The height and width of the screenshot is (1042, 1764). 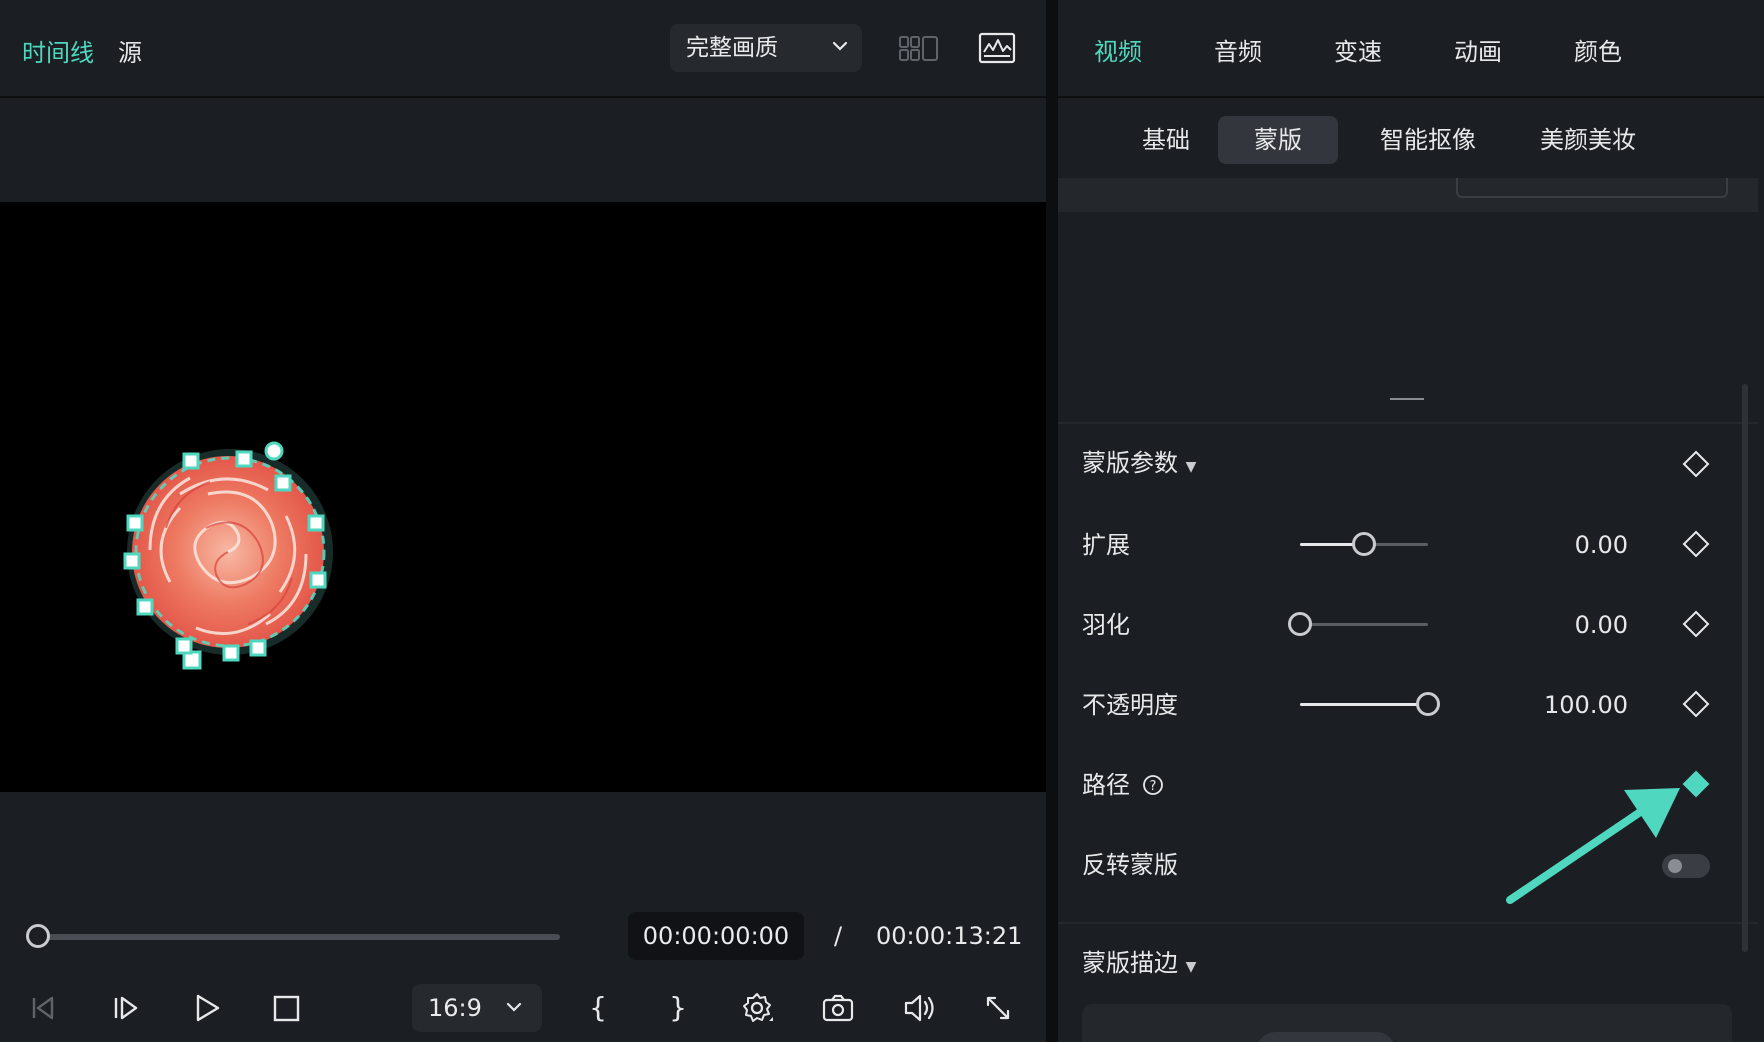 I want to click on opacity-value: 100.00, so click(x=1538, y=705).